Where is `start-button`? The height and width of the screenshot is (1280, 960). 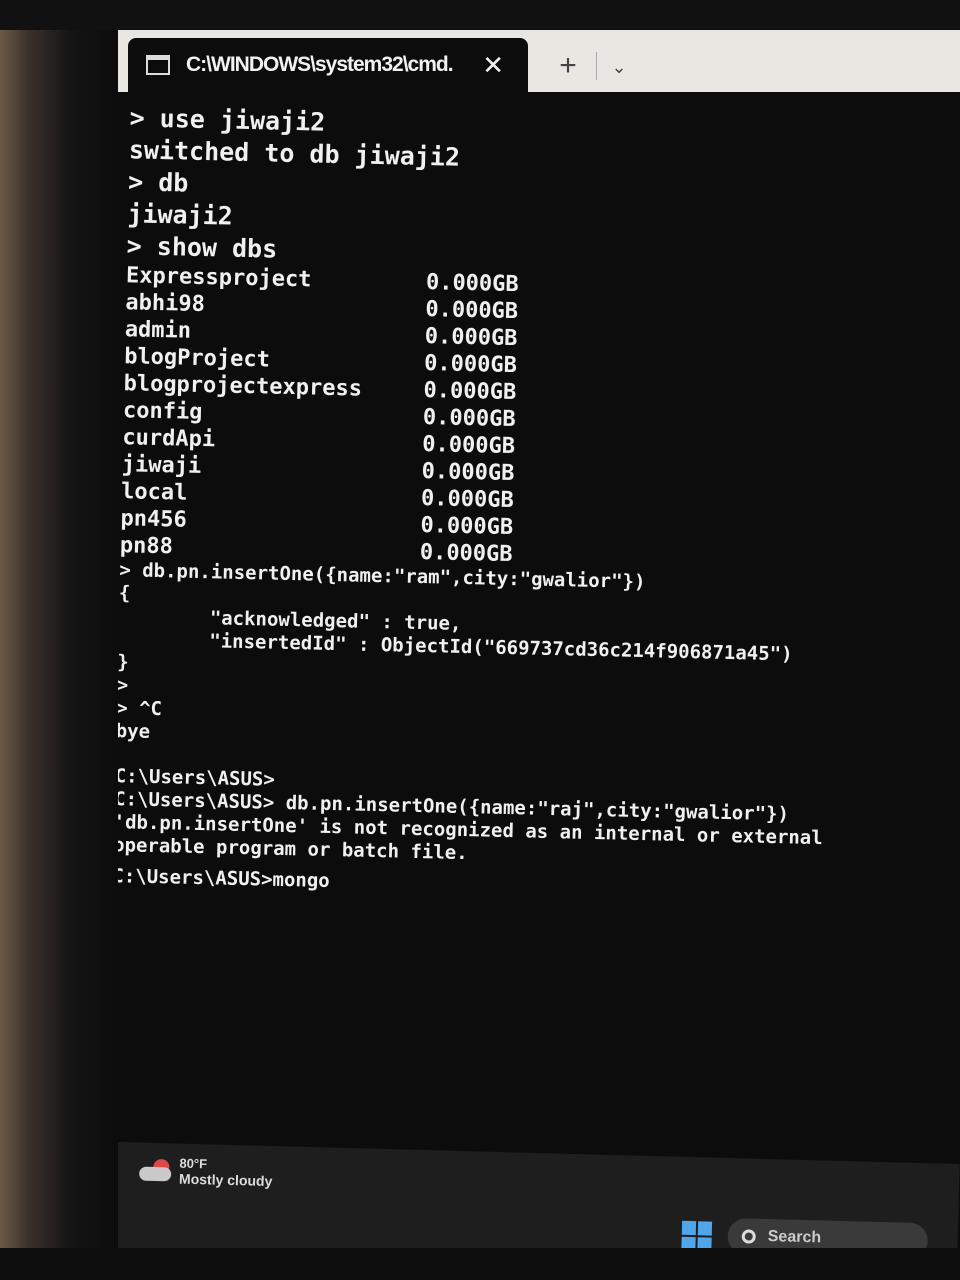 start-button is located at coordinates (697, 1234).